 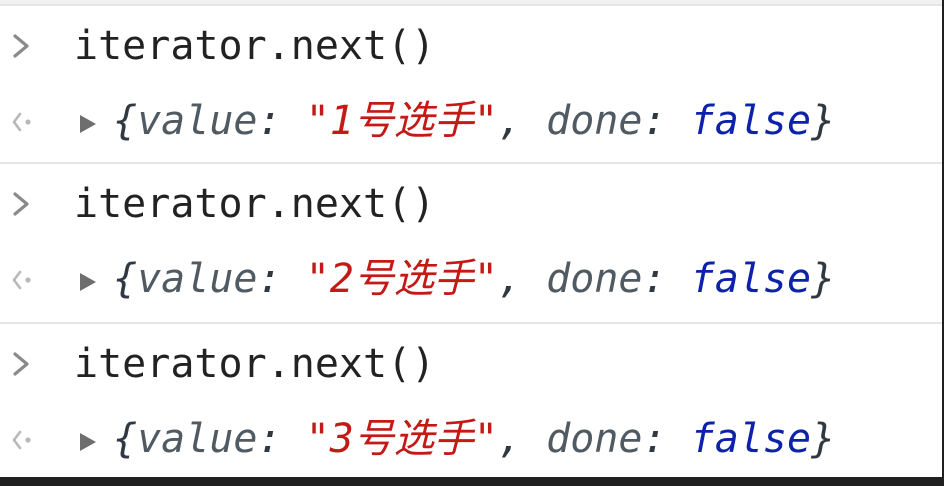 I want to click on result-object-preview: {value: "3号选手", done: false}, so click(x=474, y=439).